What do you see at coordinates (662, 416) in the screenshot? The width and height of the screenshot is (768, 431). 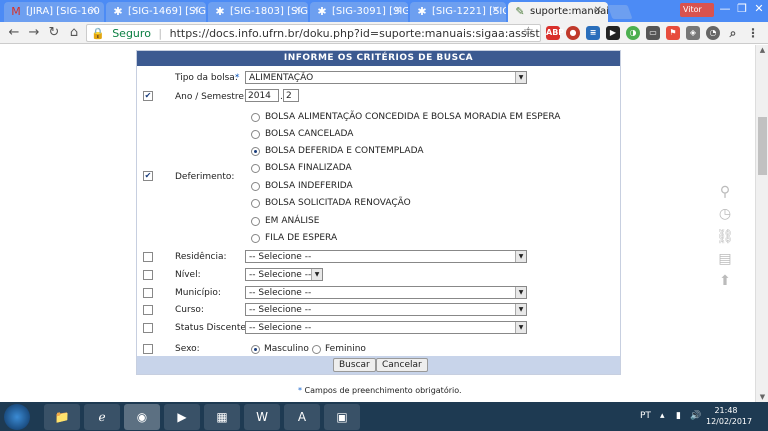 I see `tray-arrow-icon: ▴` at bounding box center [662, 416].